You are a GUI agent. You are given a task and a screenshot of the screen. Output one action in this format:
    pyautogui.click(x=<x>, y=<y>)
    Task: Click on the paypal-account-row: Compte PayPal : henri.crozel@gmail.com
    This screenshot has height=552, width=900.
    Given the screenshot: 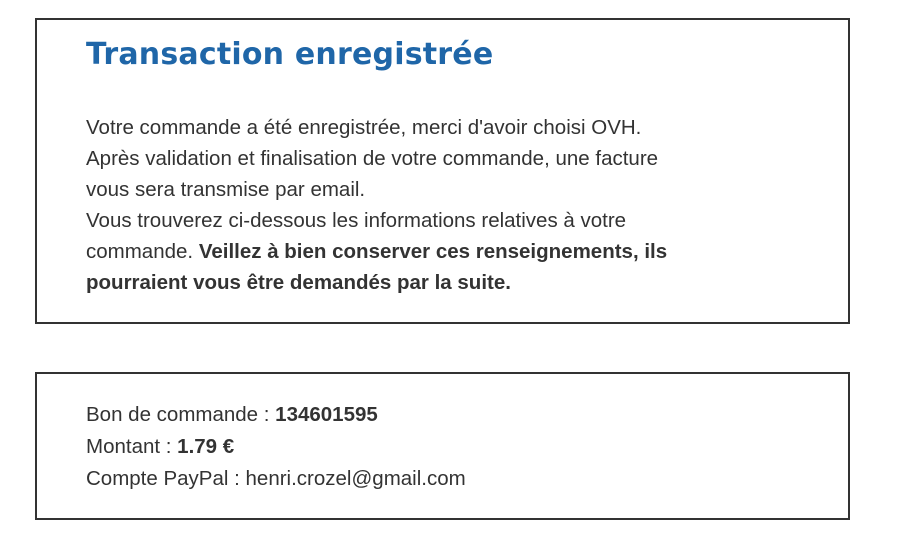 What is the action you would take?
    pyautogui.click(x=276, y=479)
    